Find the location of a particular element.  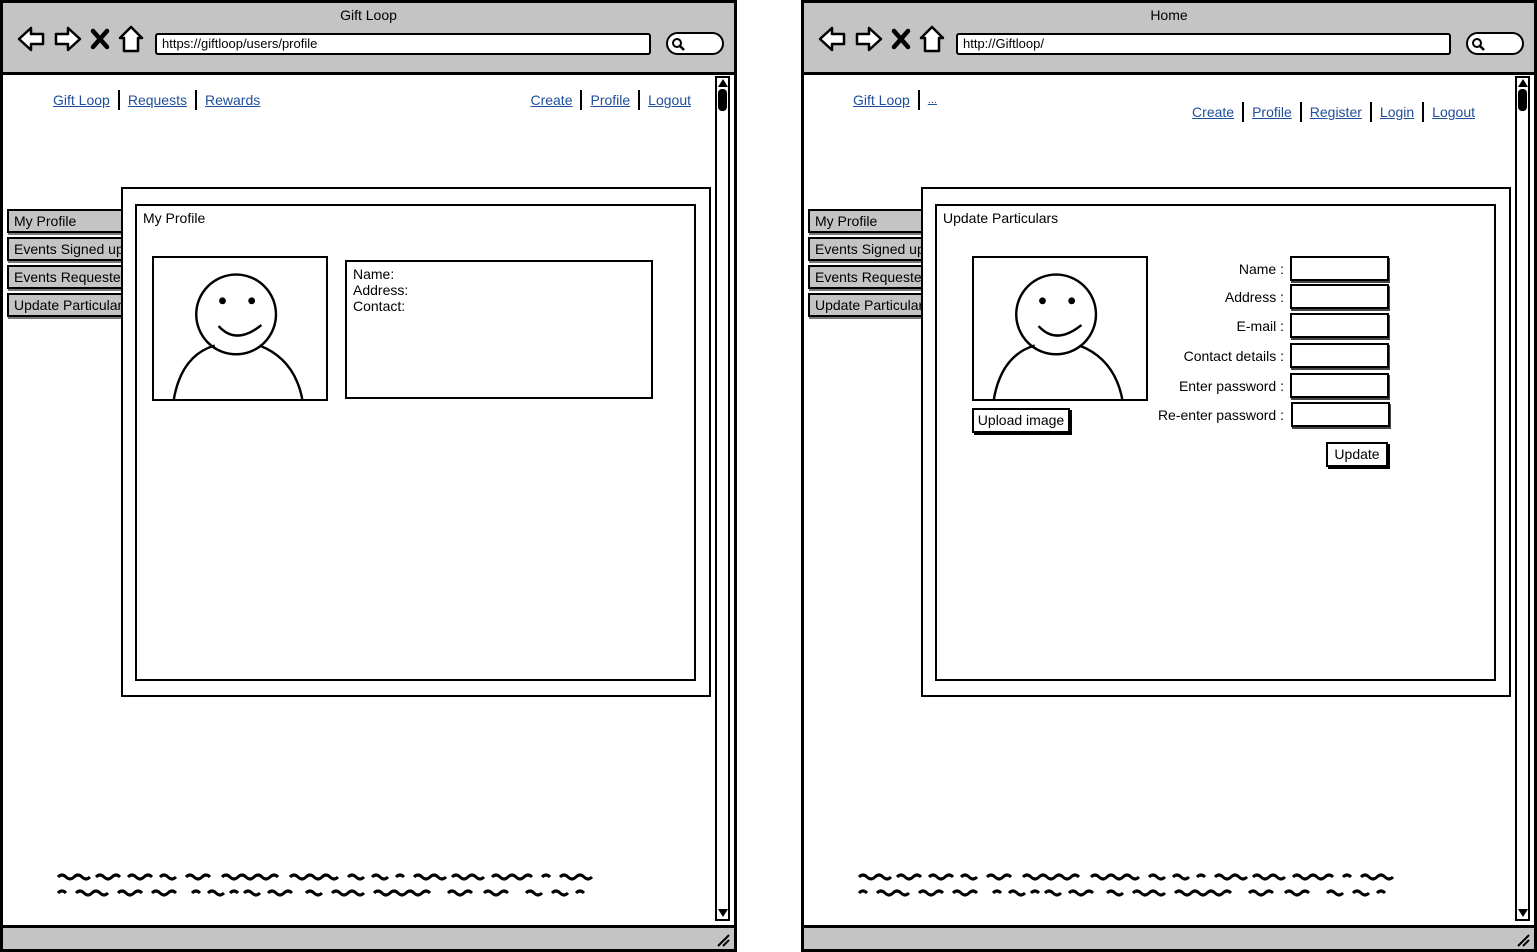

contact-details-field is located at coordinates (1339, 355).